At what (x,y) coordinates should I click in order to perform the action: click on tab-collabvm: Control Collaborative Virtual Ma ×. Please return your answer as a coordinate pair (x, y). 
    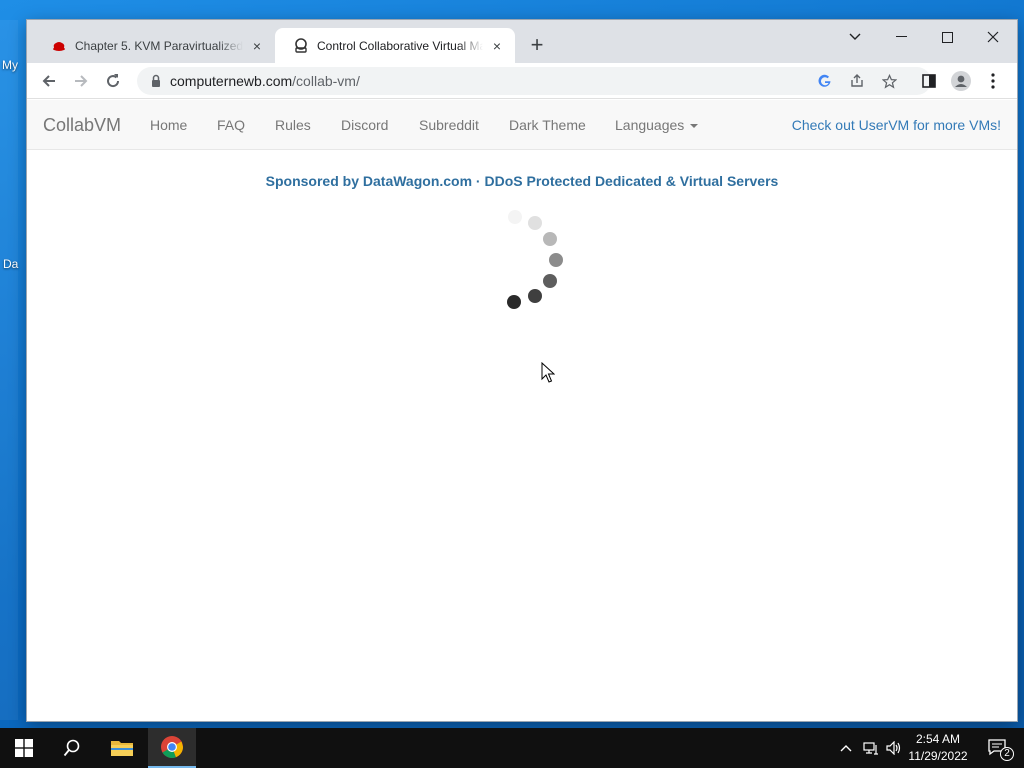
    Looking at the image, I should click on (395, 45).